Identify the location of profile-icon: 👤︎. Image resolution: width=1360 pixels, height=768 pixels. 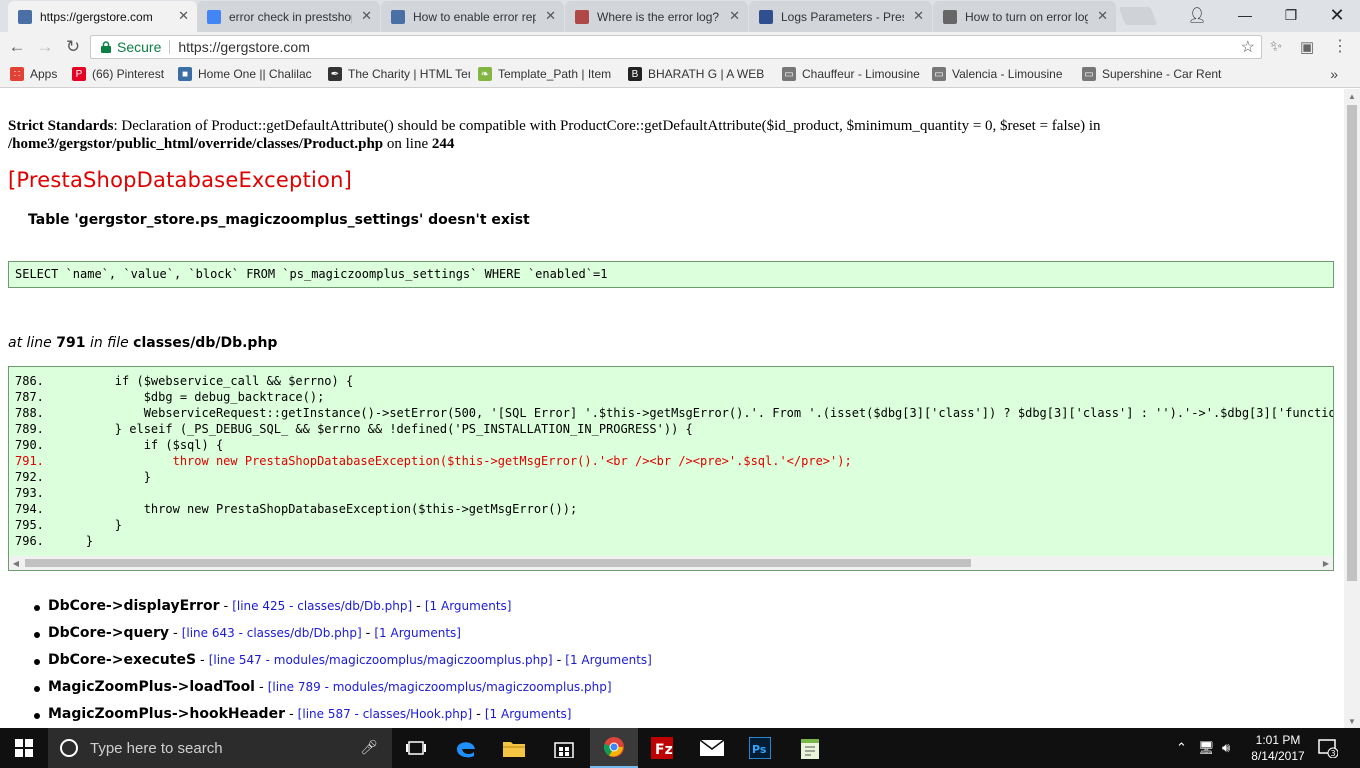
(1197, 15).